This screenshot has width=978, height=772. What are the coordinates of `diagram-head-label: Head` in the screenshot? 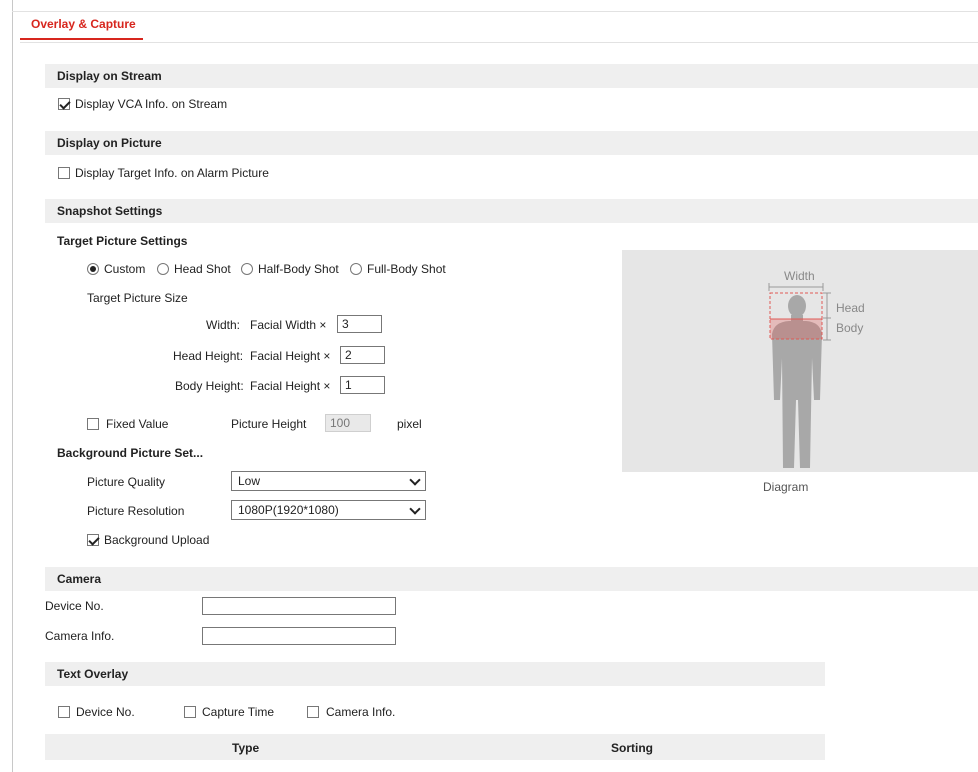 It's located at (850, 308).